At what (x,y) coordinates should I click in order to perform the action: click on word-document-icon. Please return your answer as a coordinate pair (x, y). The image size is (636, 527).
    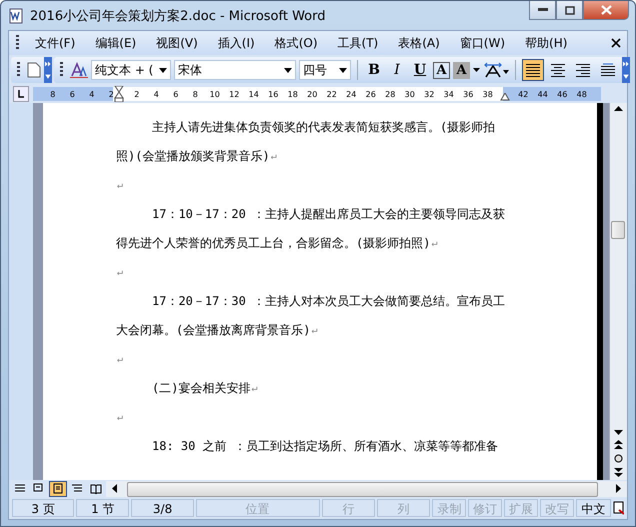
    Looking at the image, I should click on (16, 16).